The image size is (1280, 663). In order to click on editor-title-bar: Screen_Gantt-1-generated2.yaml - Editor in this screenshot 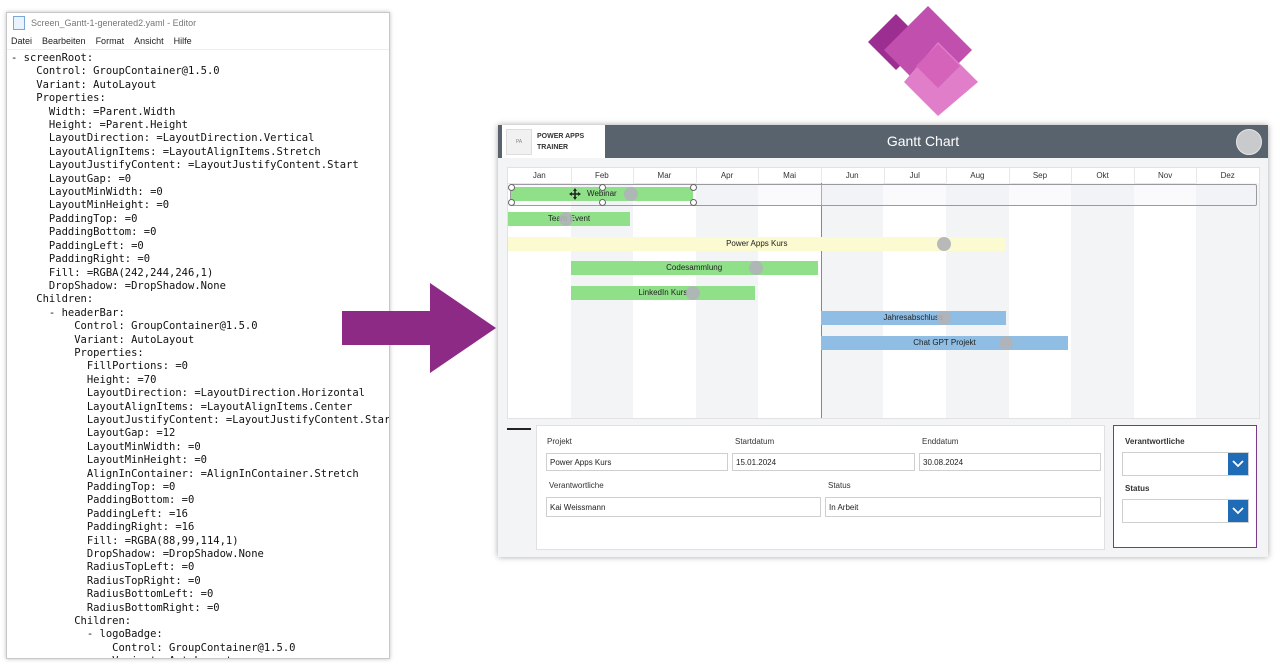, I will do `click(198, 23)`.